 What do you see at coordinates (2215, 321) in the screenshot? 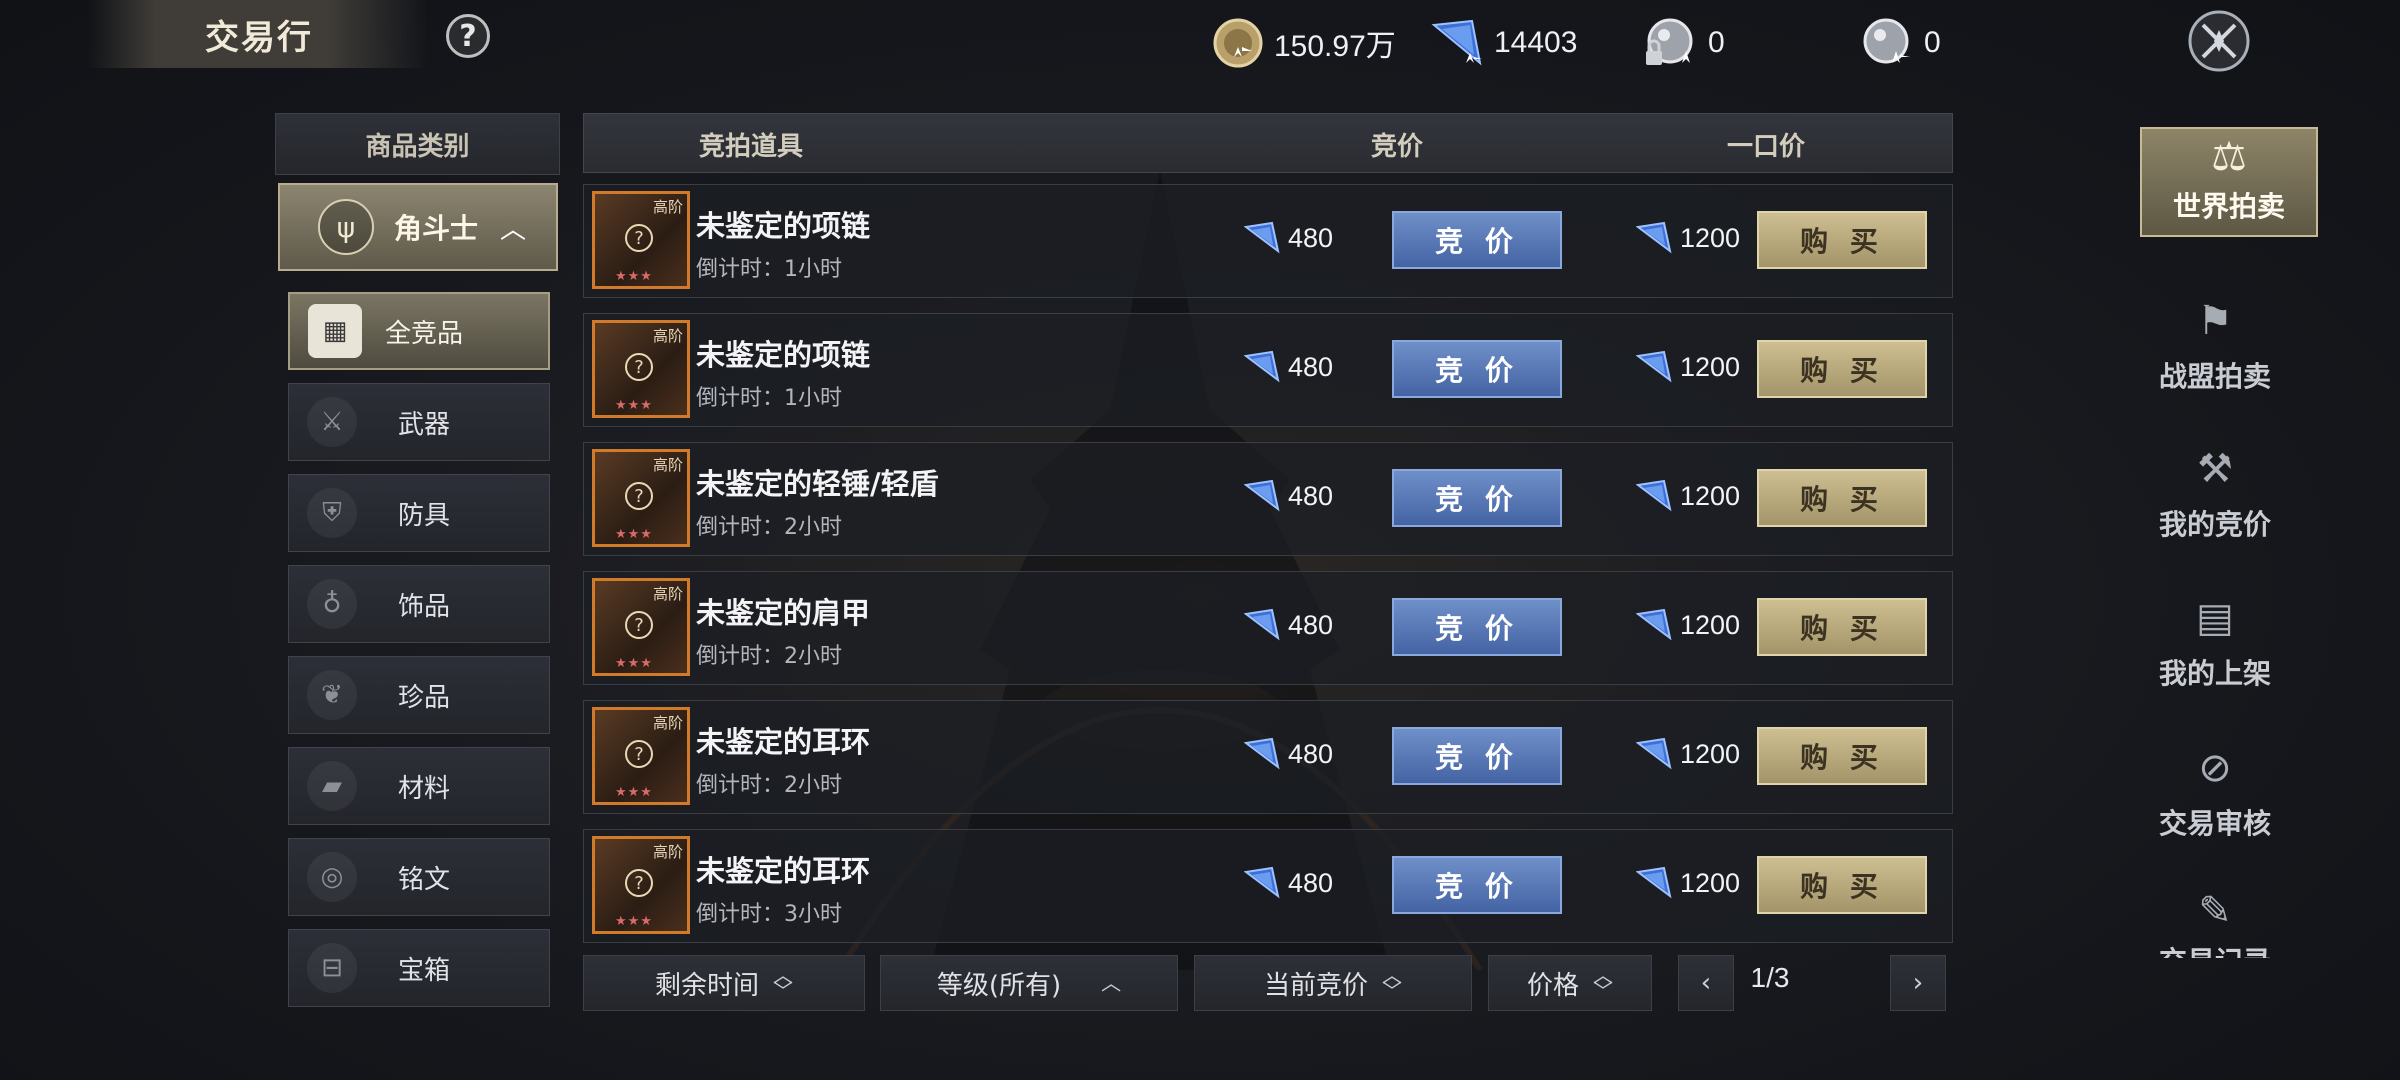
I see `banner-icon: ⚑` at bounding box center [2215, 321].